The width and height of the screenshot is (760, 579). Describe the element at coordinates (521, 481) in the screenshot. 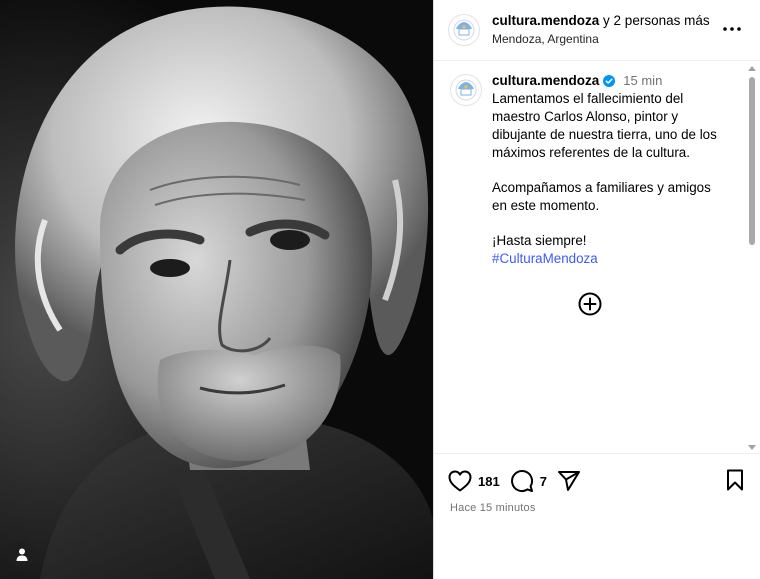

I see `comment-icon` at that location.